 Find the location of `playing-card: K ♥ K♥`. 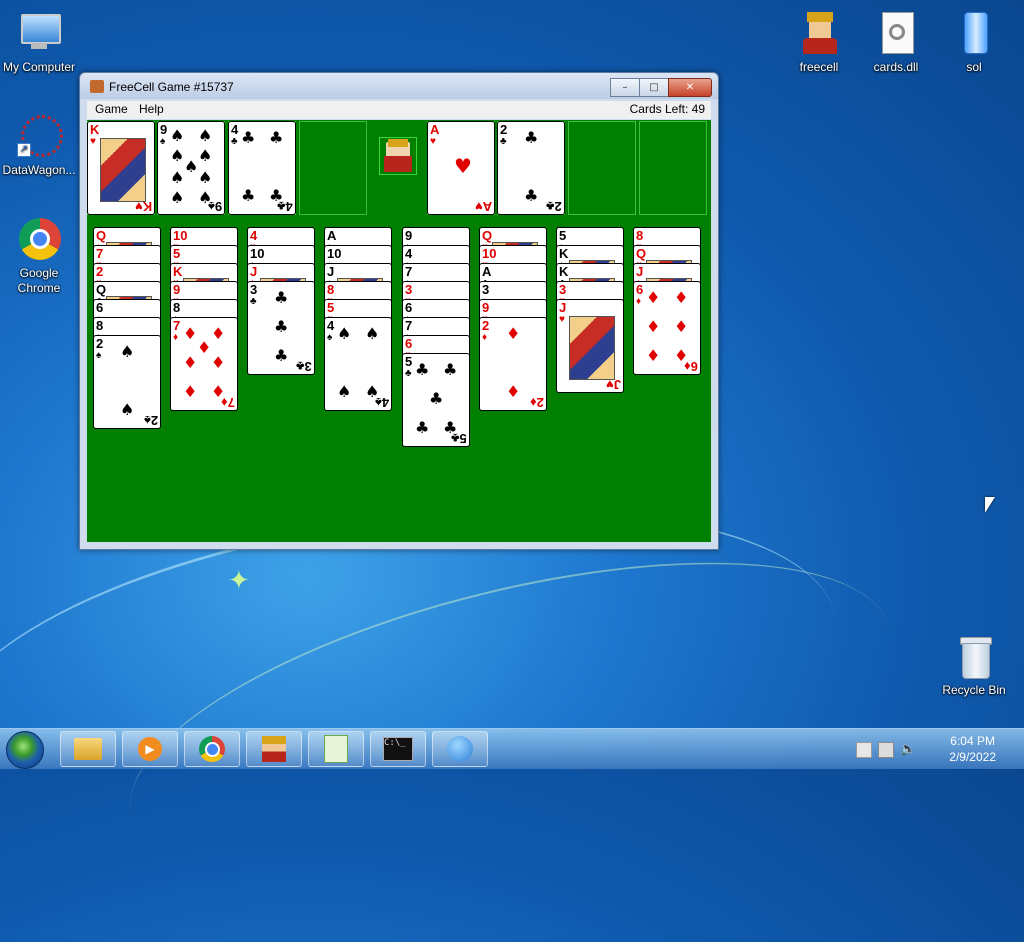

playing-card: K ♥ K♥ is located at coordinates (121, 168).